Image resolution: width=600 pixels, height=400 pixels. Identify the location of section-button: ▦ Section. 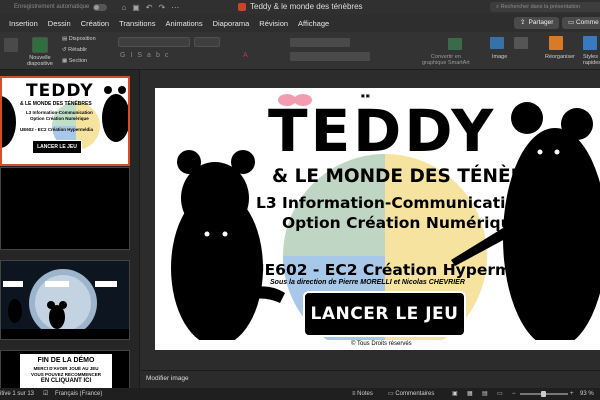
(74, 61).